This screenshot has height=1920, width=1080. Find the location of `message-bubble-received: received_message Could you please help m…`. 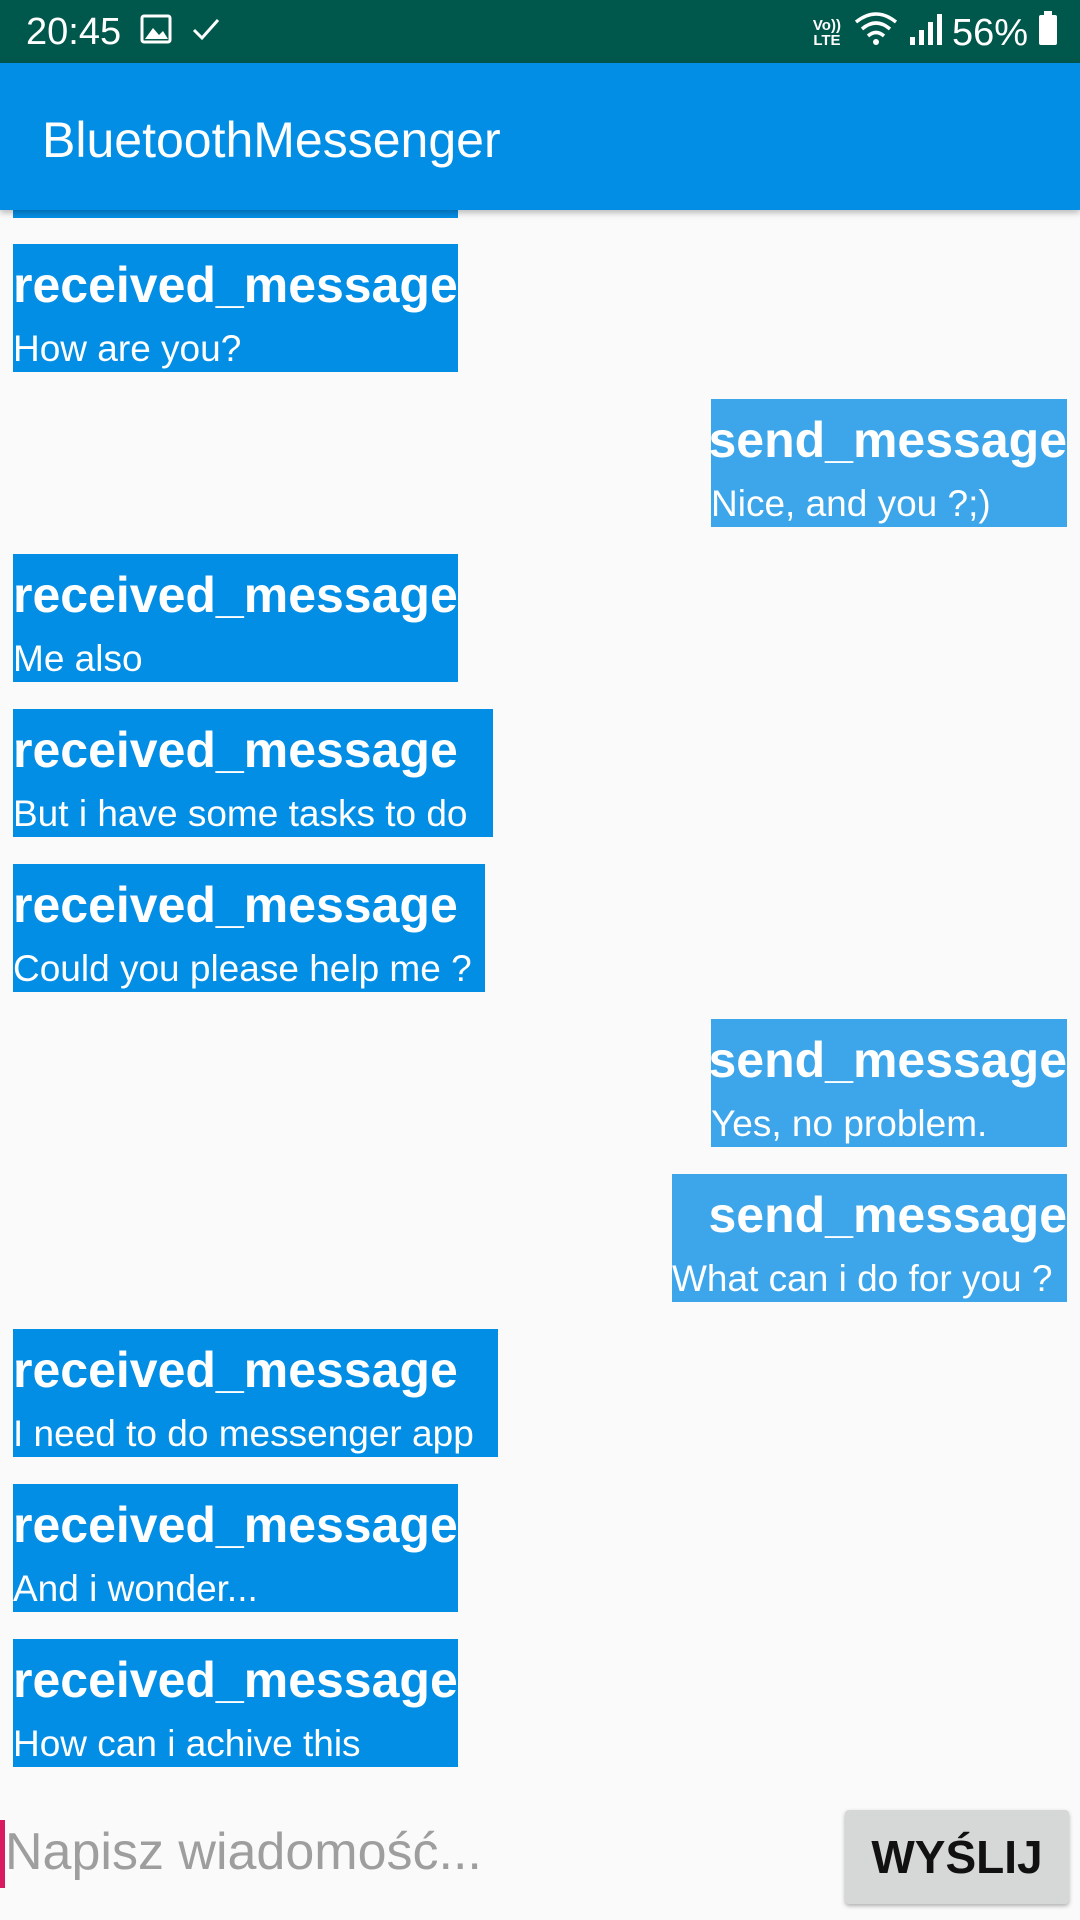

message-bubble-received: received_message Could you please help m… is located at coordinates (249, 928).